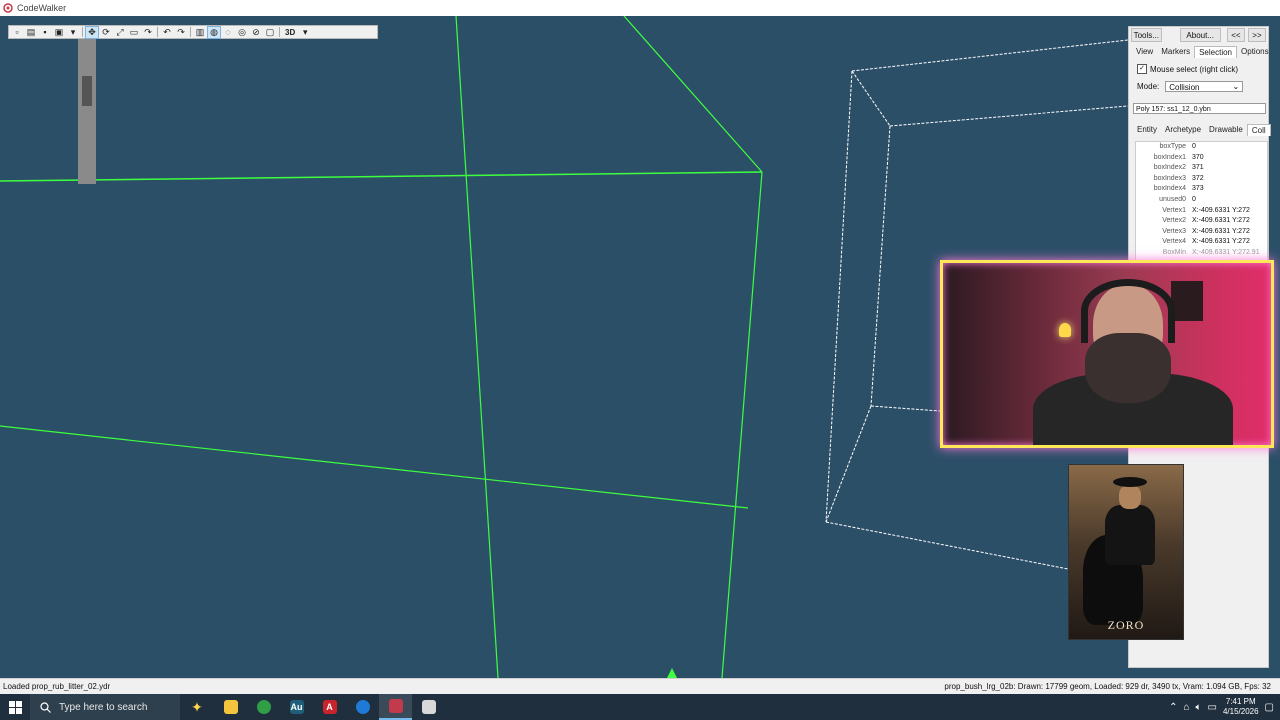 This screenshot has width=1280, height=720. I want to click on tool-a-icon: ◌, so click(228, 32).